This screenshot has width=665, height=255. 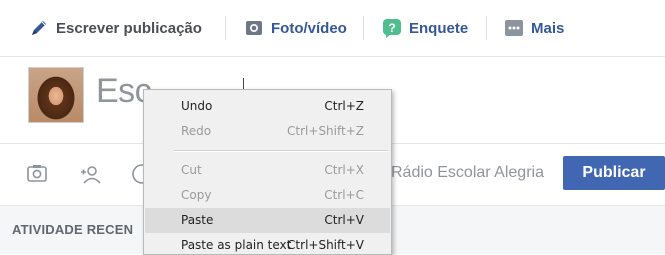 I want to click on menu-item-shortcut: Ctrl+Z, so click(x=344, y=106).